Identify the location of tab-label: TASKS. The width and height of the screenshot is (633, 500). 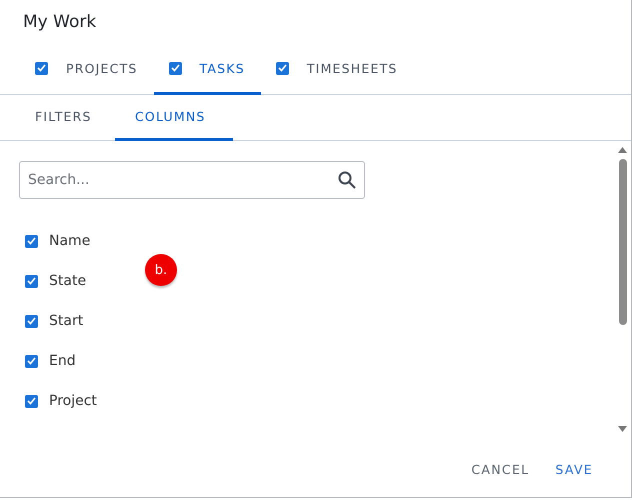
(222, 68).